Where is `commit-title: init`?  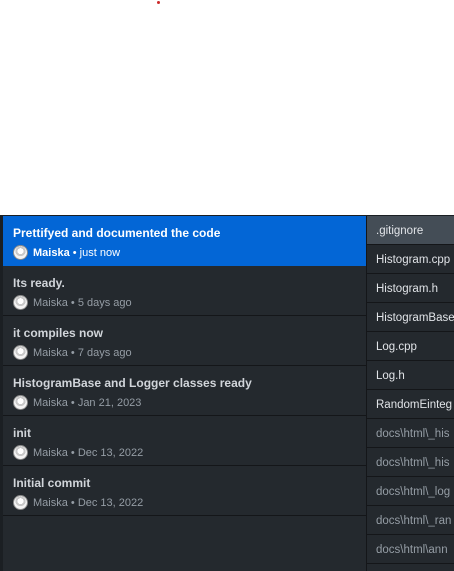
commit-title: init is located at coordinates (22, 433).